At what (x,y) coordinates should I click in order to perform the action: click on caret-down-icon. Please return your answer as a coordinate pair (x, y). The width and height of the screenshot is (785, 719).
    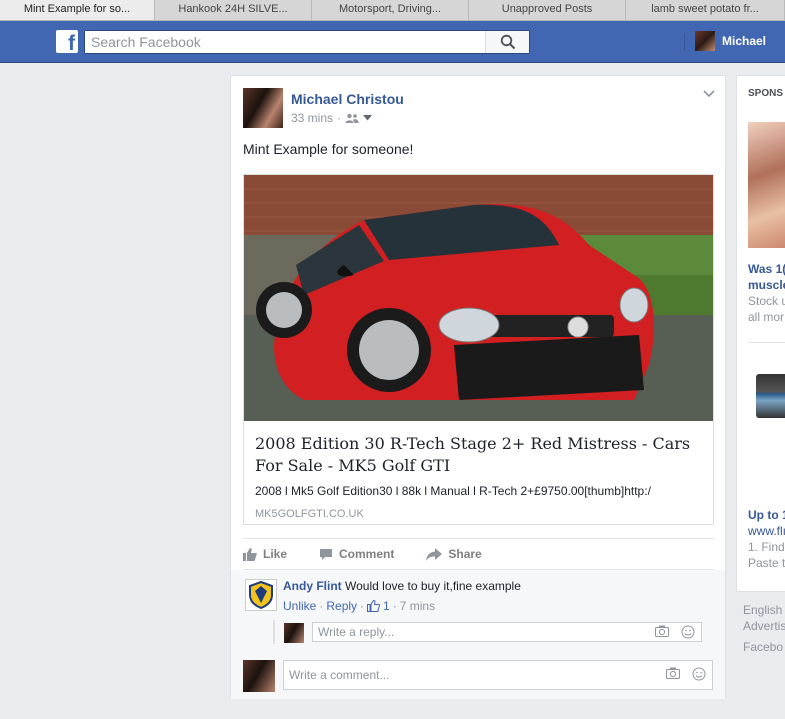
    Looking at the image, I should click on (368, 118).